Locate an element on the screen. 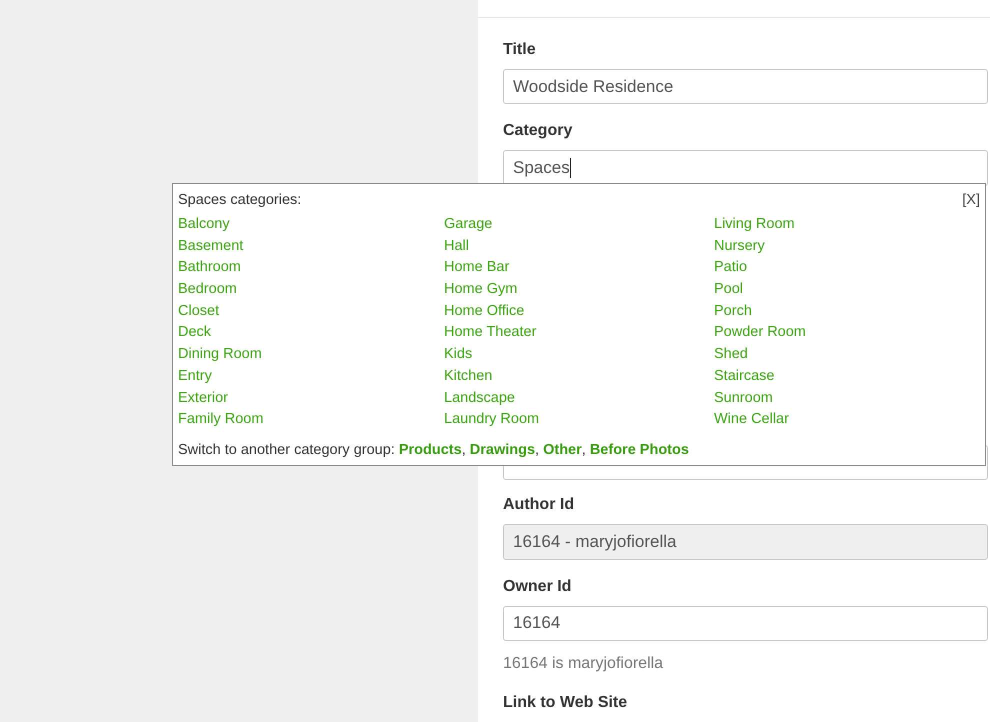 Image resolution: width=990 pixels, height=722 pixels. category-link: Family Room is located at coordinates (221, 420).